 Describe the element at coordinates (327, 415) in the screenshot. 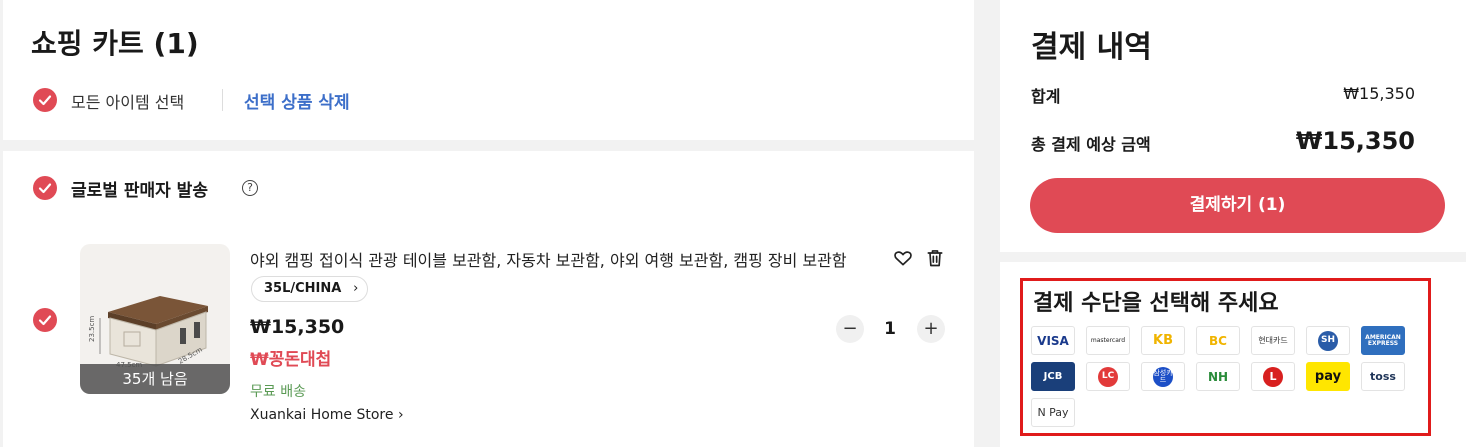

I see `store-link: Xuankai Home Store ›` at that location.